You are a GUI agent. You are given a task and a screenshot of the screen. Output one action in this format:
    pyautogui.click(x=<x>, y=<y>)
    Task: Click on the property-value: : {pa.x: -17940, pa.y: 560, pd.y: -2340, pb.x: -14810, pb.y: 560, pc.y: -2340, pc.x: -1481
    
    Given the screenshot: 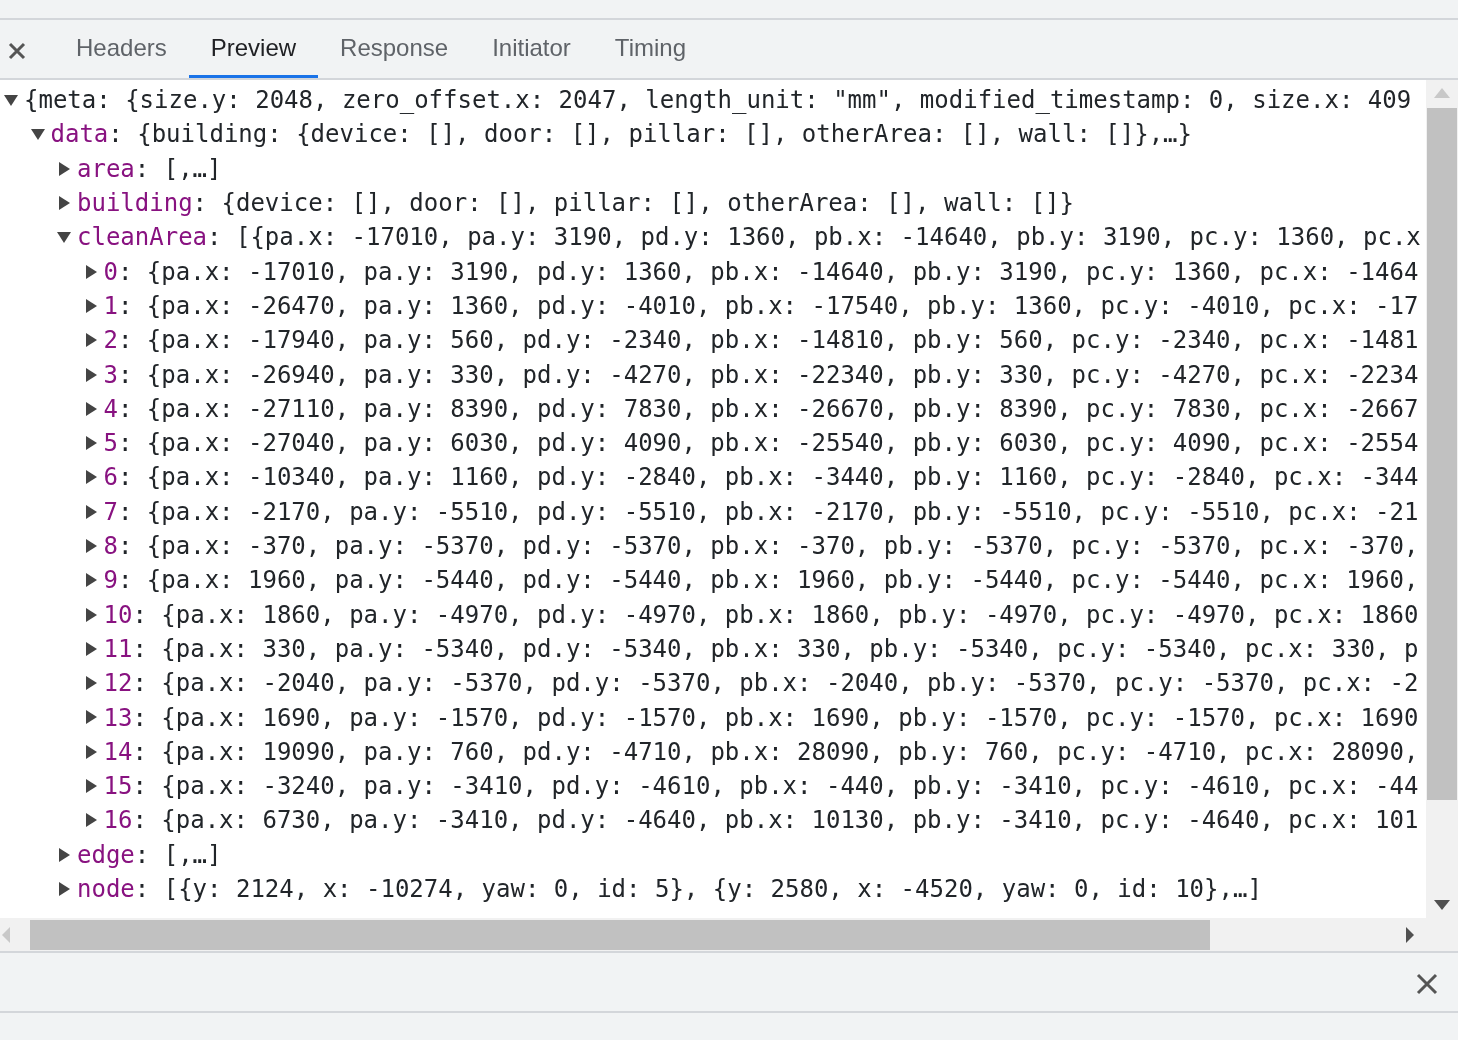 What is the action you would take?
    pyautogui.click(x=768, y=341)
    